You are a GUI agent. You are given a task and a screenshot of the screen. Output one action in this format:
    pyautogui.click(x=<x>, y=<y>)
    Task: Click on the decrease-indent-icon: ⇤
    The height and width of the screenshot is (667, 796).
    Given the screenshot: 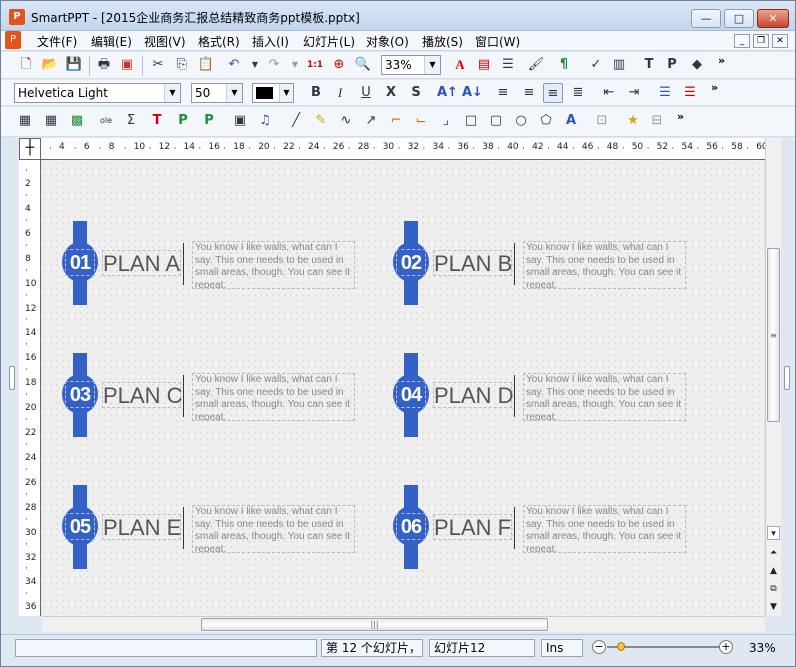 What is the action you would take?
    pyautogui.click(x=609, y=93)
    